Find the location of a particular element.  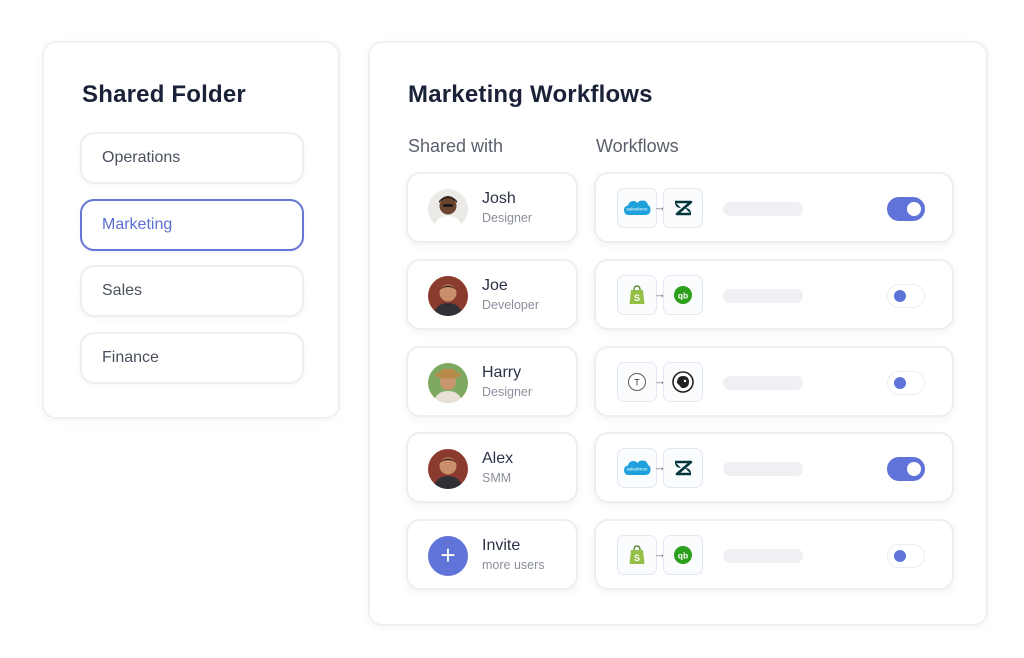

user-card-alex: Alex SMM is located at coordinates (492, 467).